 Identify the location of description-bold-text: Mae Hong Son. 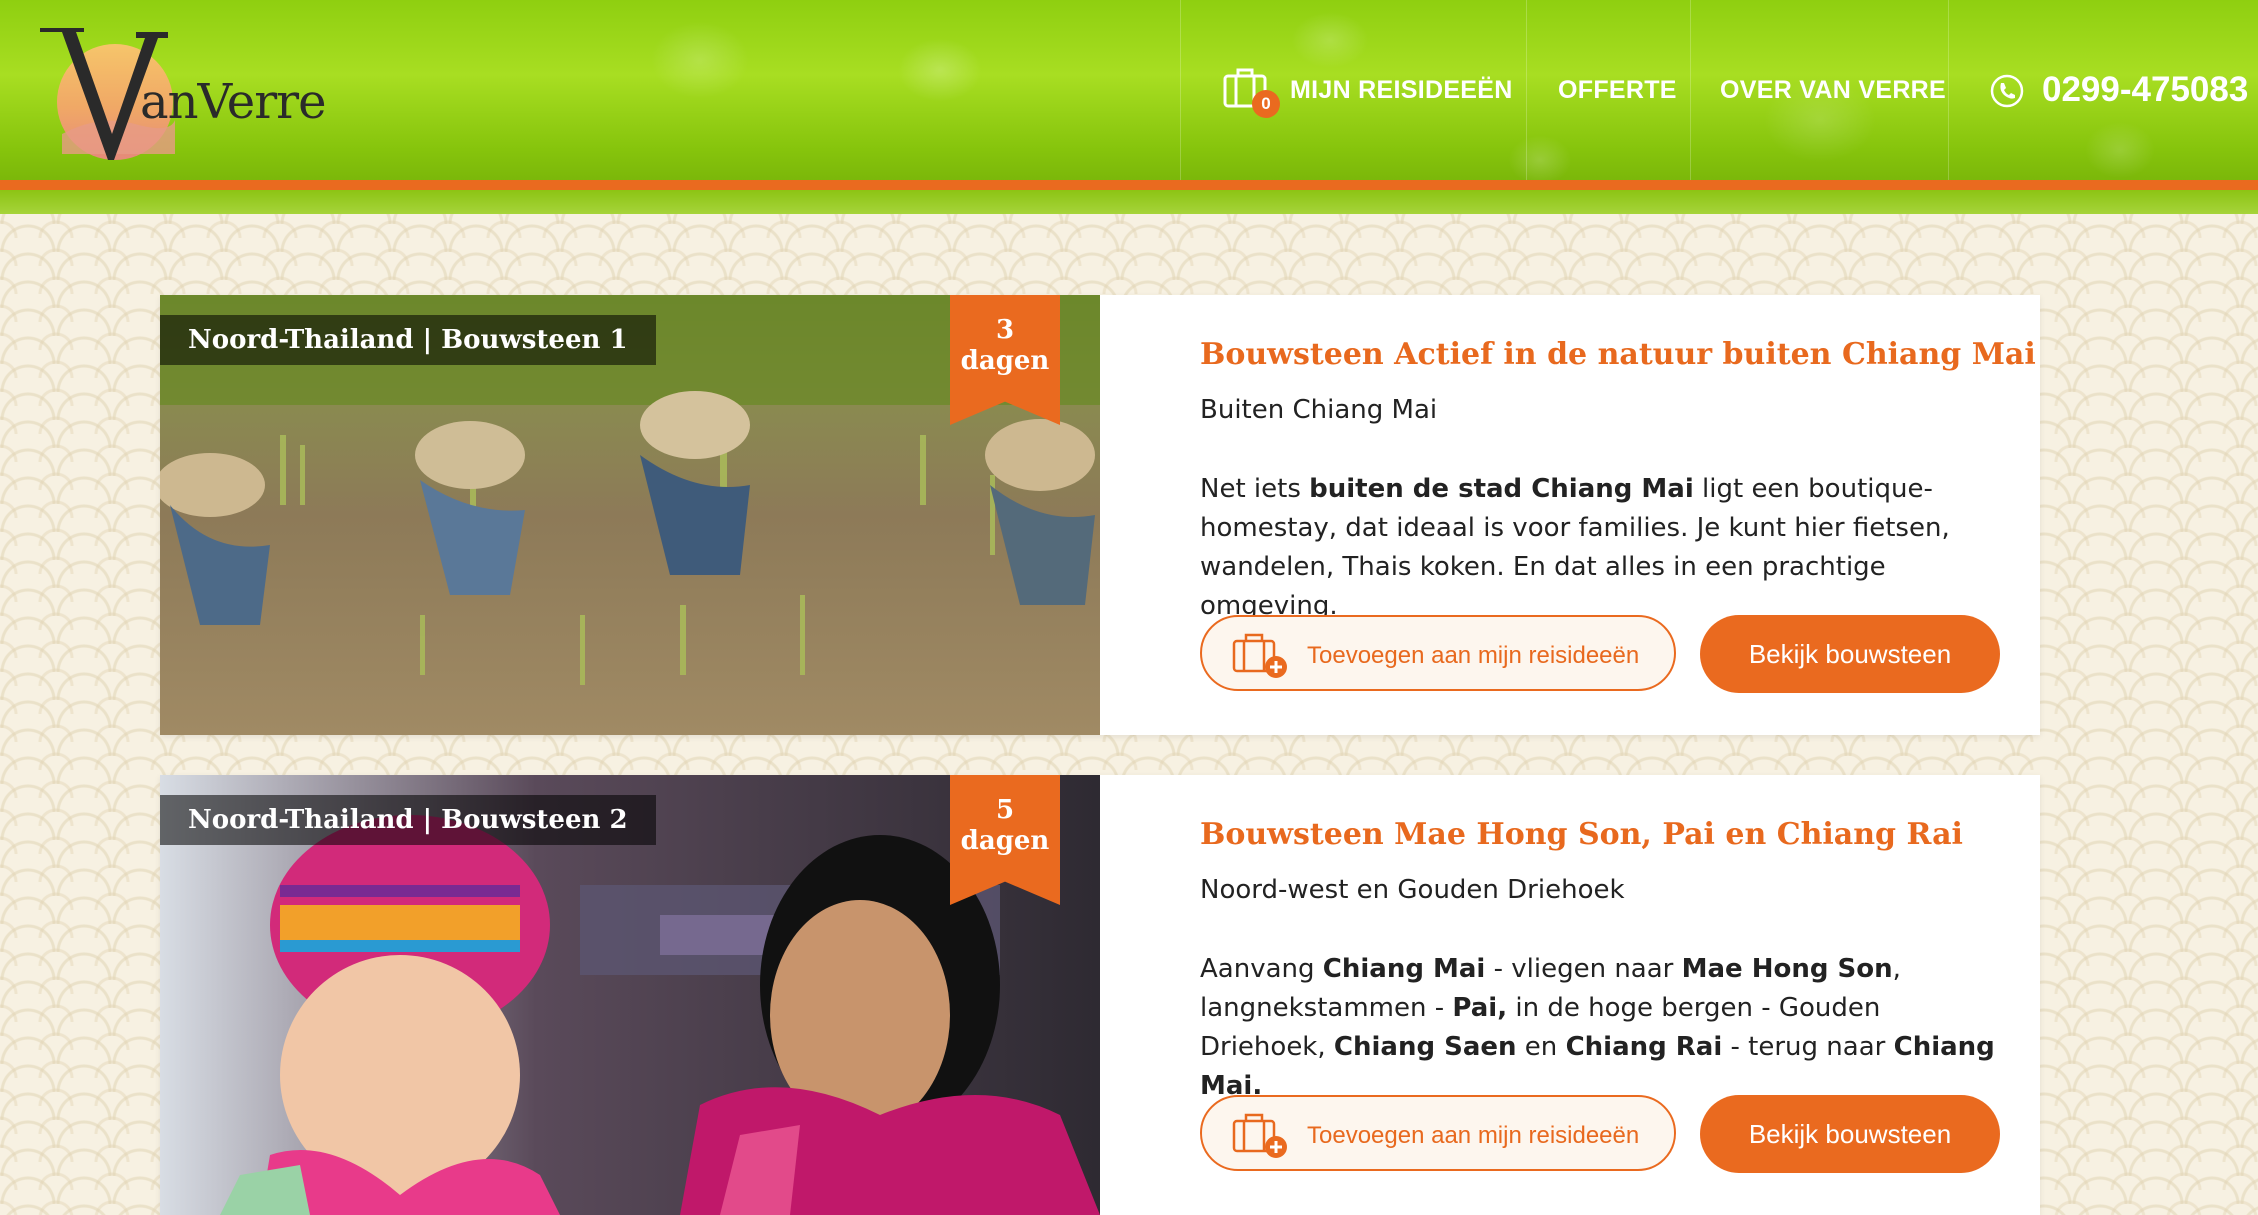
(1787, 969).